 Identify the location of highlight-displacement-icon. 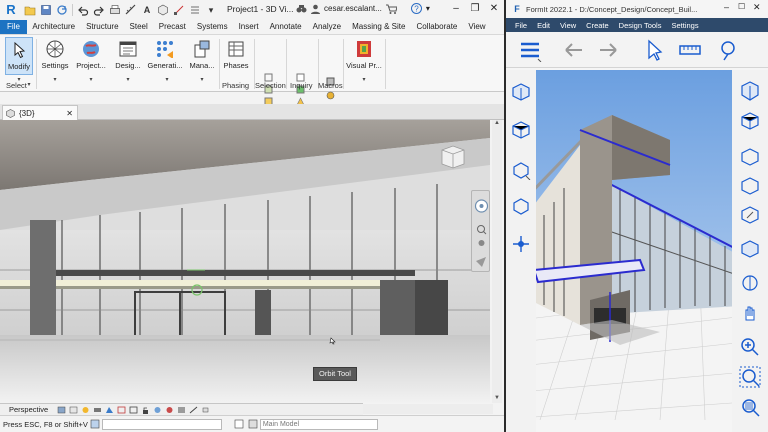
(205, 410).